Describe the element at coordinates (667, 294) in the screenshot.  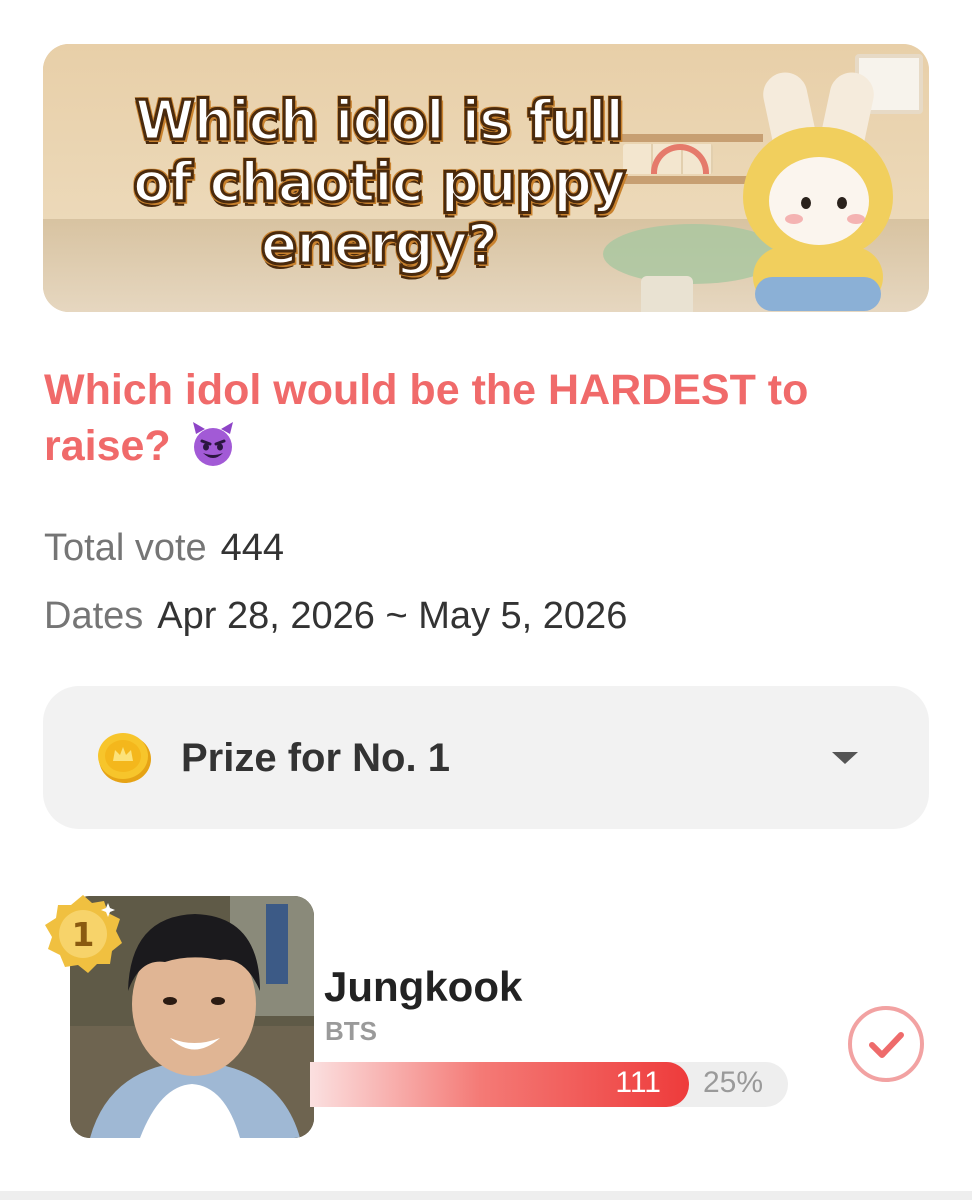
I see `banner-crayon-cup` at that location.